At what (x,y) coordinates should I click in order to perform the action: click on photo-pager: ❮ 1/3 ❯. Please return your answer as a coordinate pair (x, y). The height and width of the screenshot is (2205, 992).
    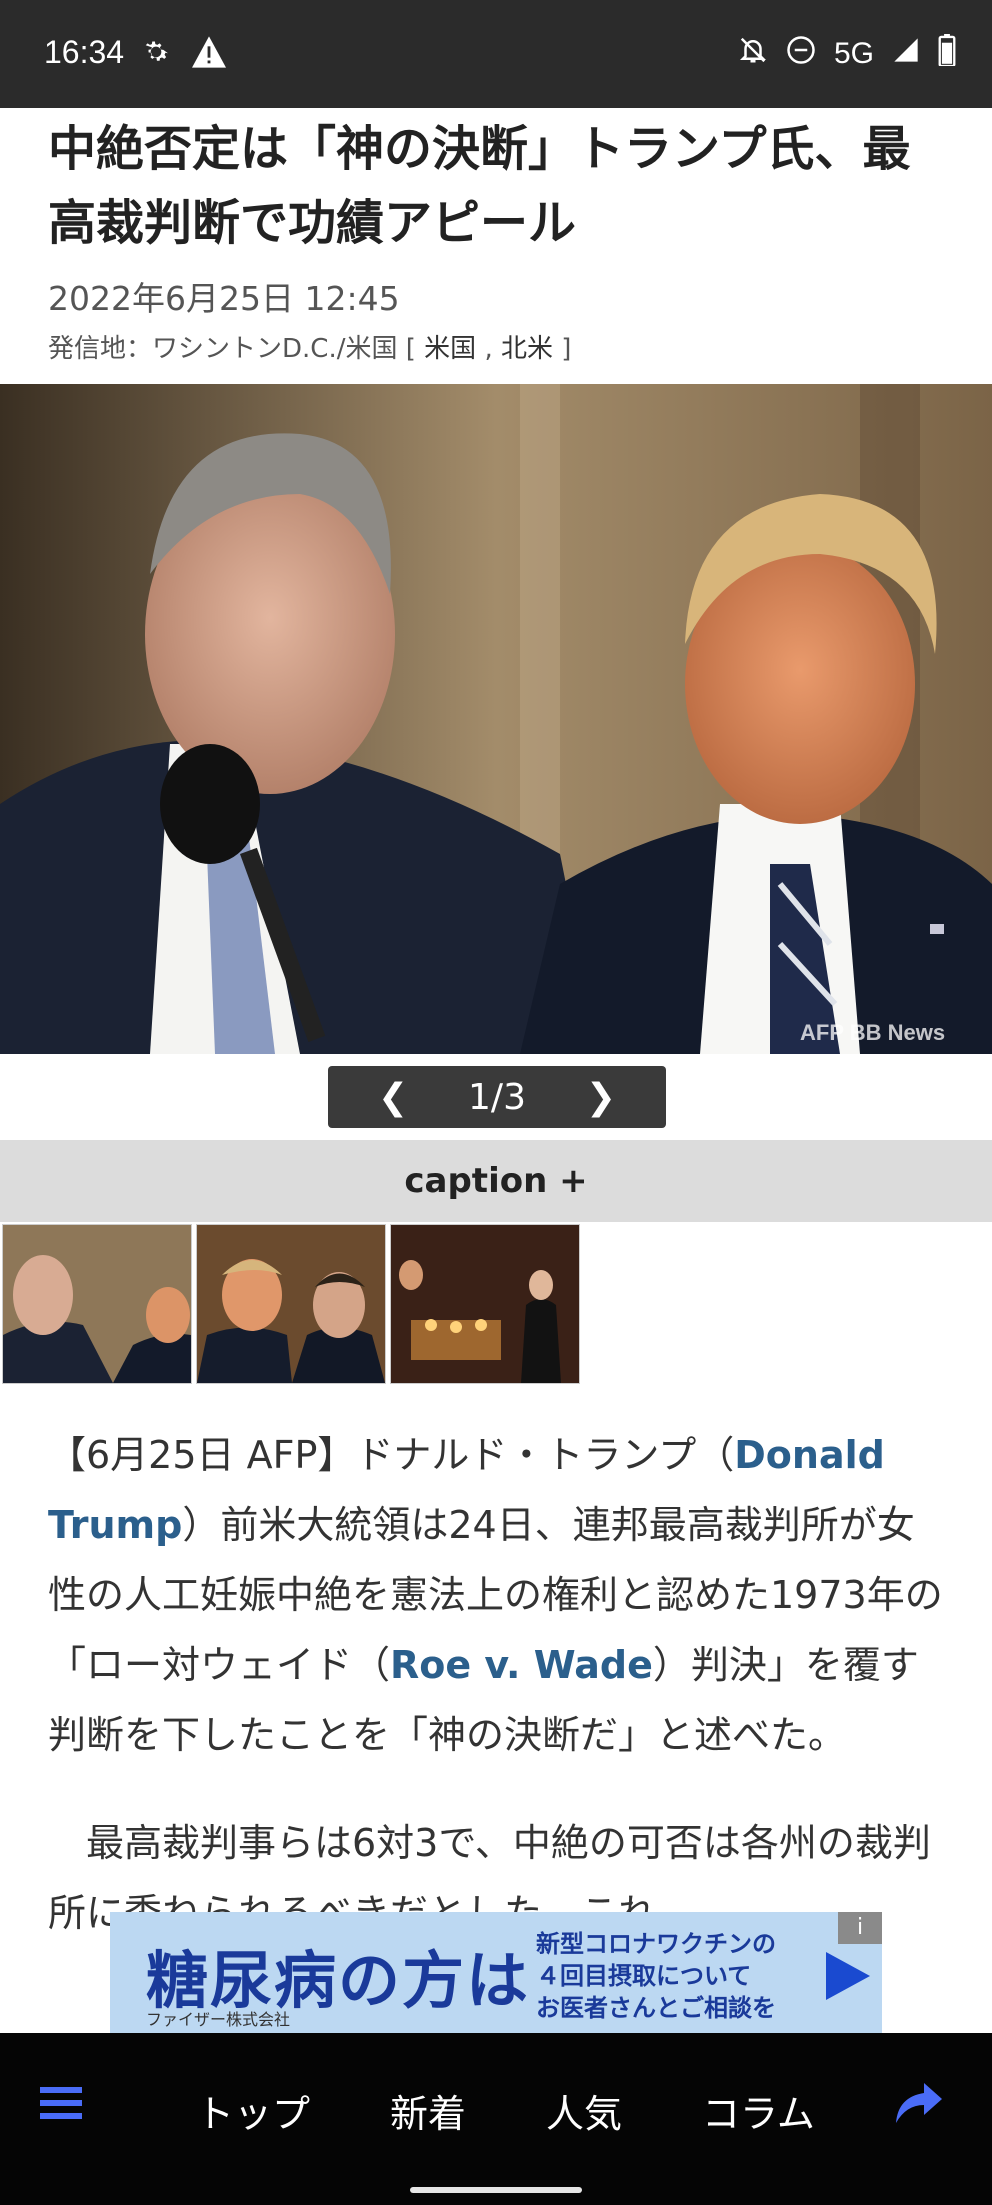
    Looking at the image, I should click on (497, 1097).